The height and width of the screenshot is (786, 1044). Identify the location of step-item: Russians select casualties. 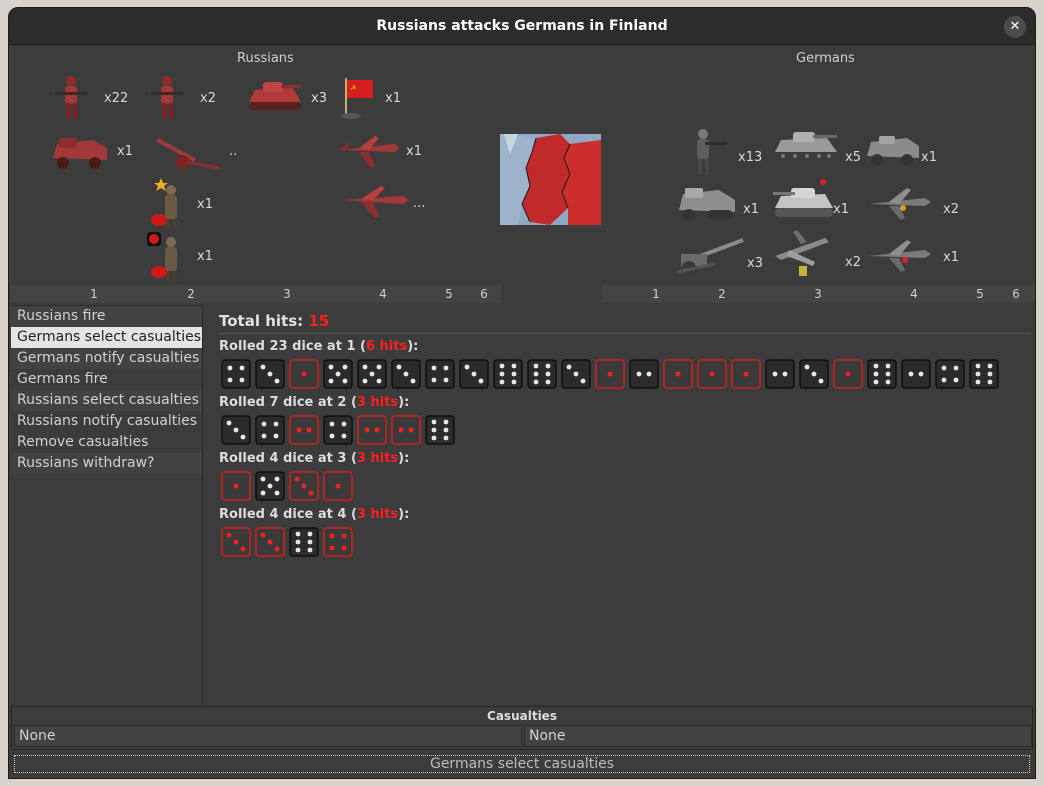
(106, 400).